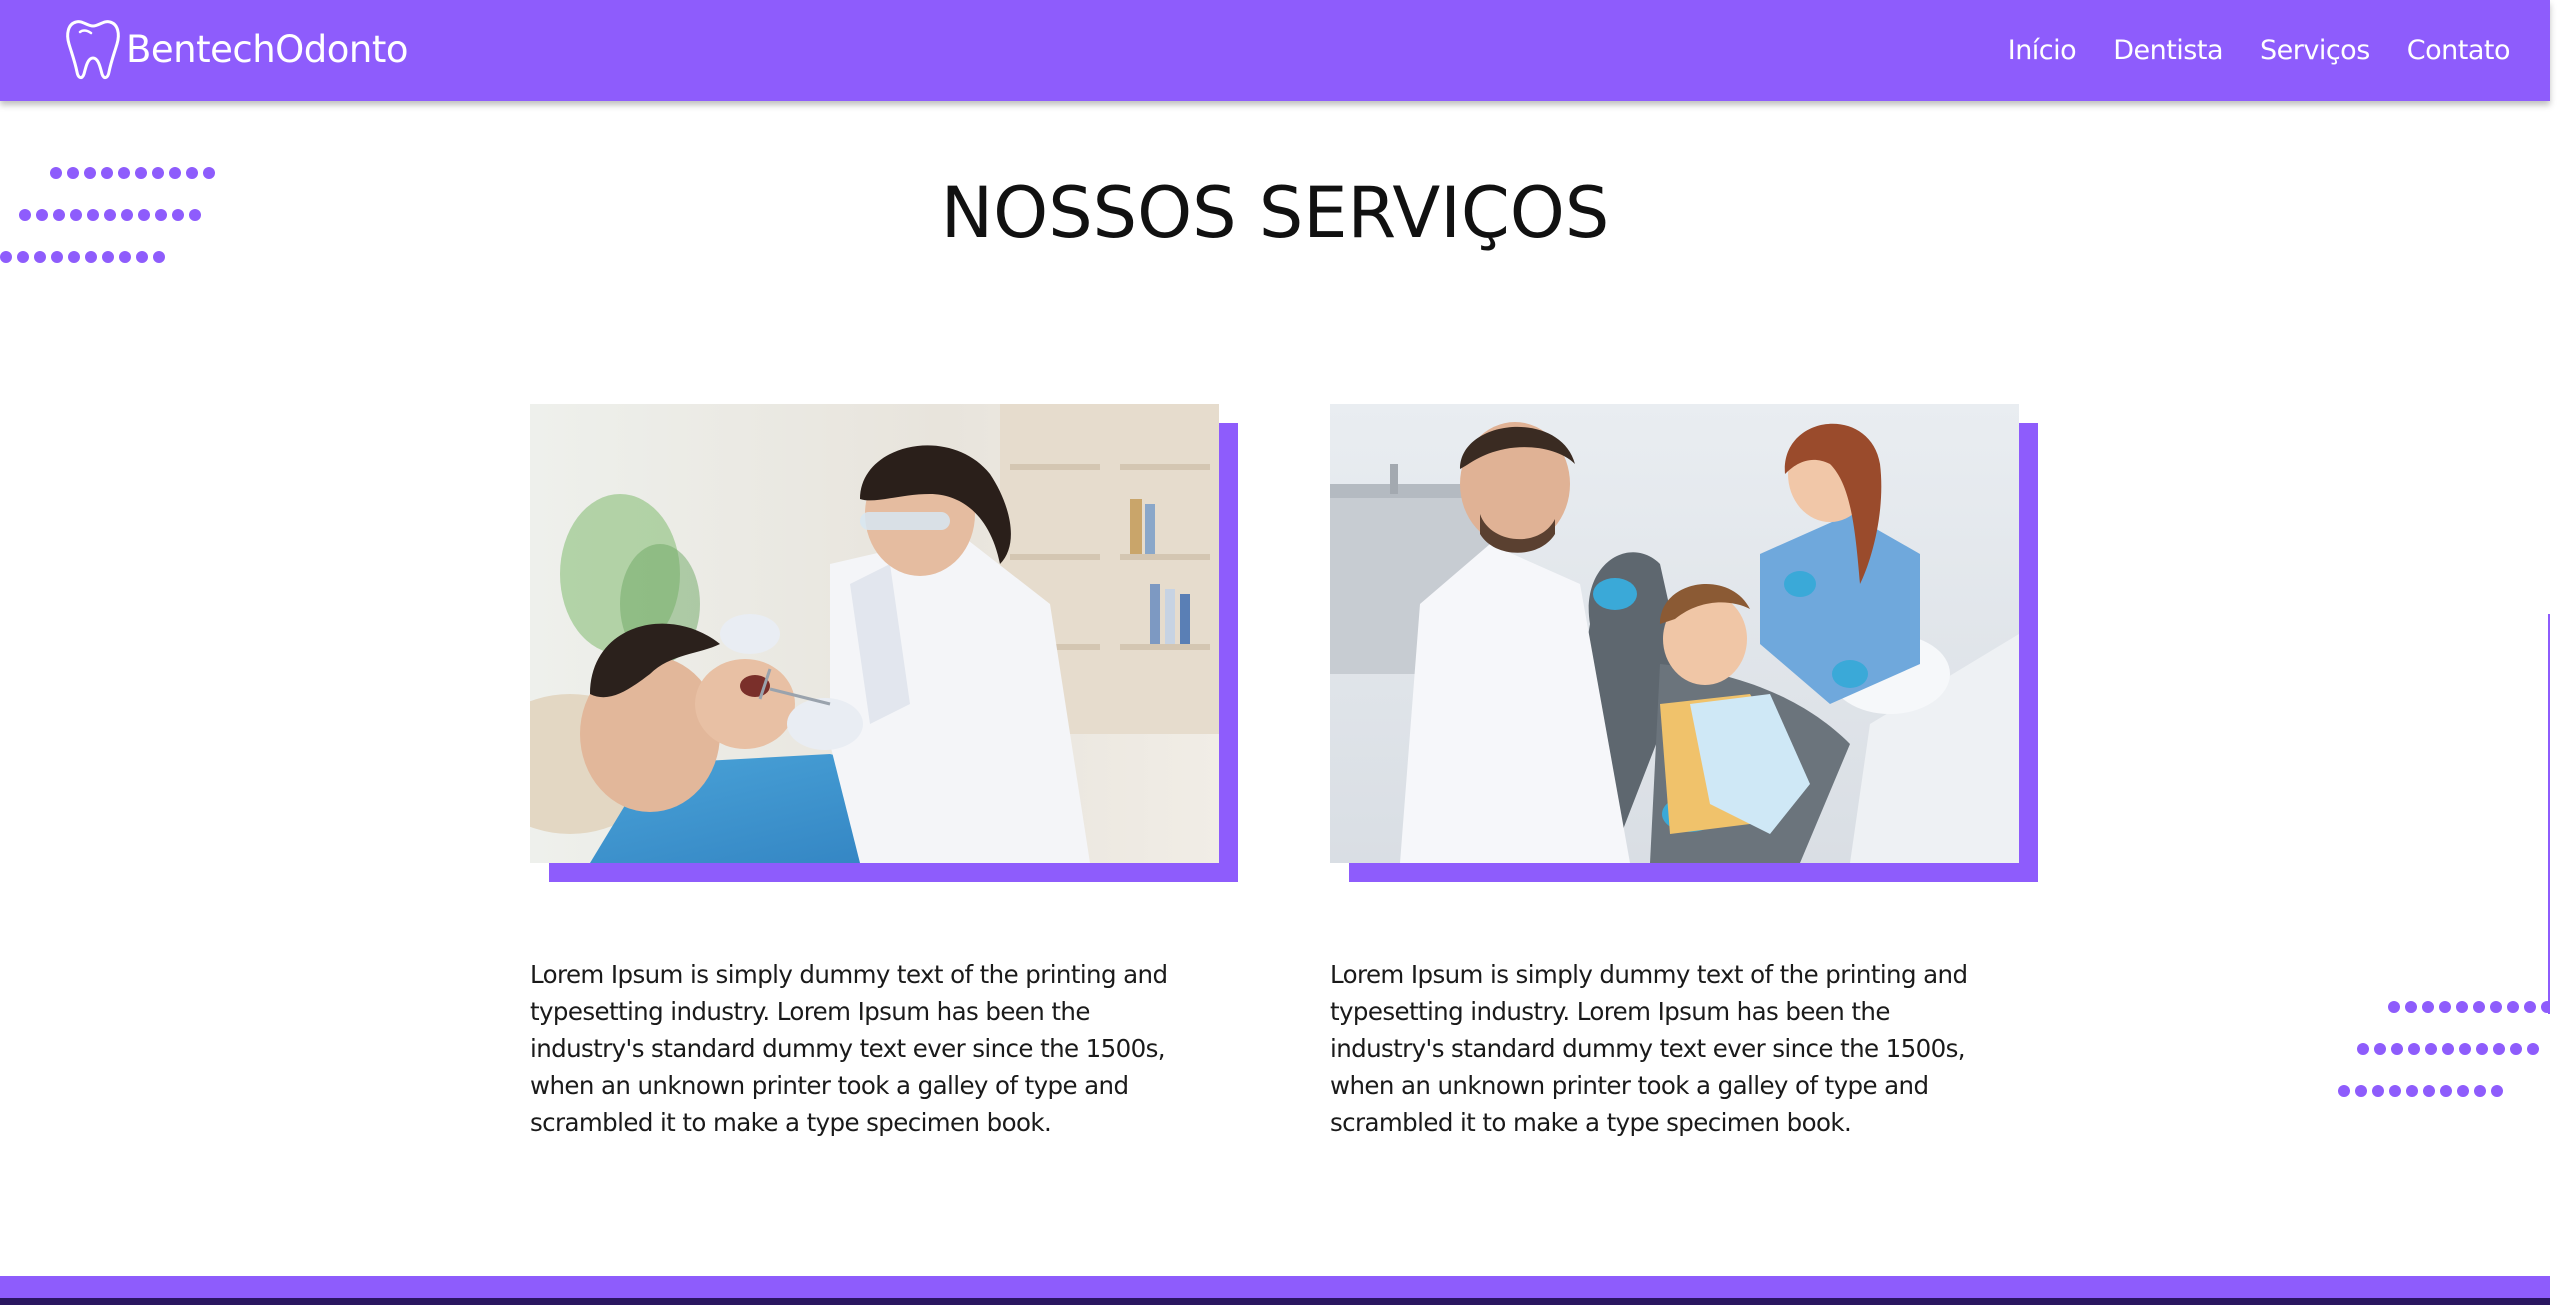 Image resolution: width=2560 pixels, height=1305 pixels. Describe the element at coordinates (874, 633) in the screenshot. I see `dentist-examining-patient-photo` at that location.